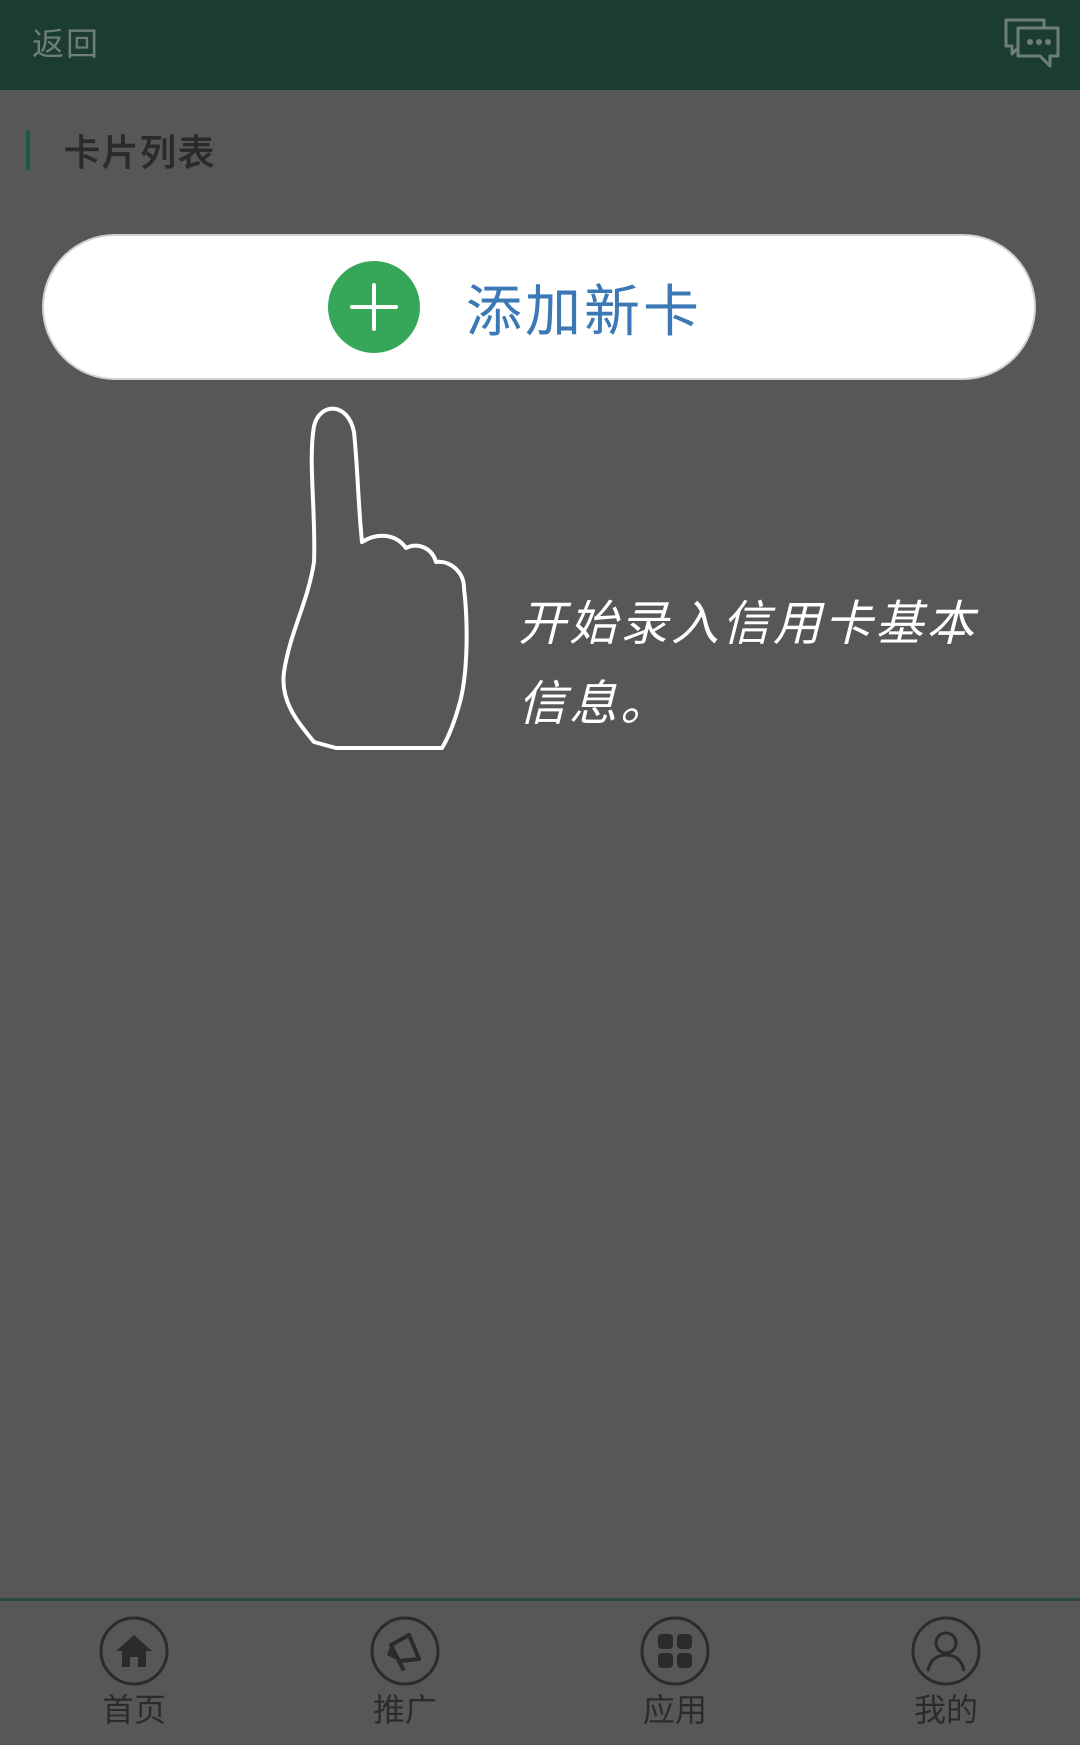  What do you see at coordinates (794, 664) in the screenshot?
I see `hint-text: 开始录入信用卡基本 信息。` at bounding box center [794, 664].